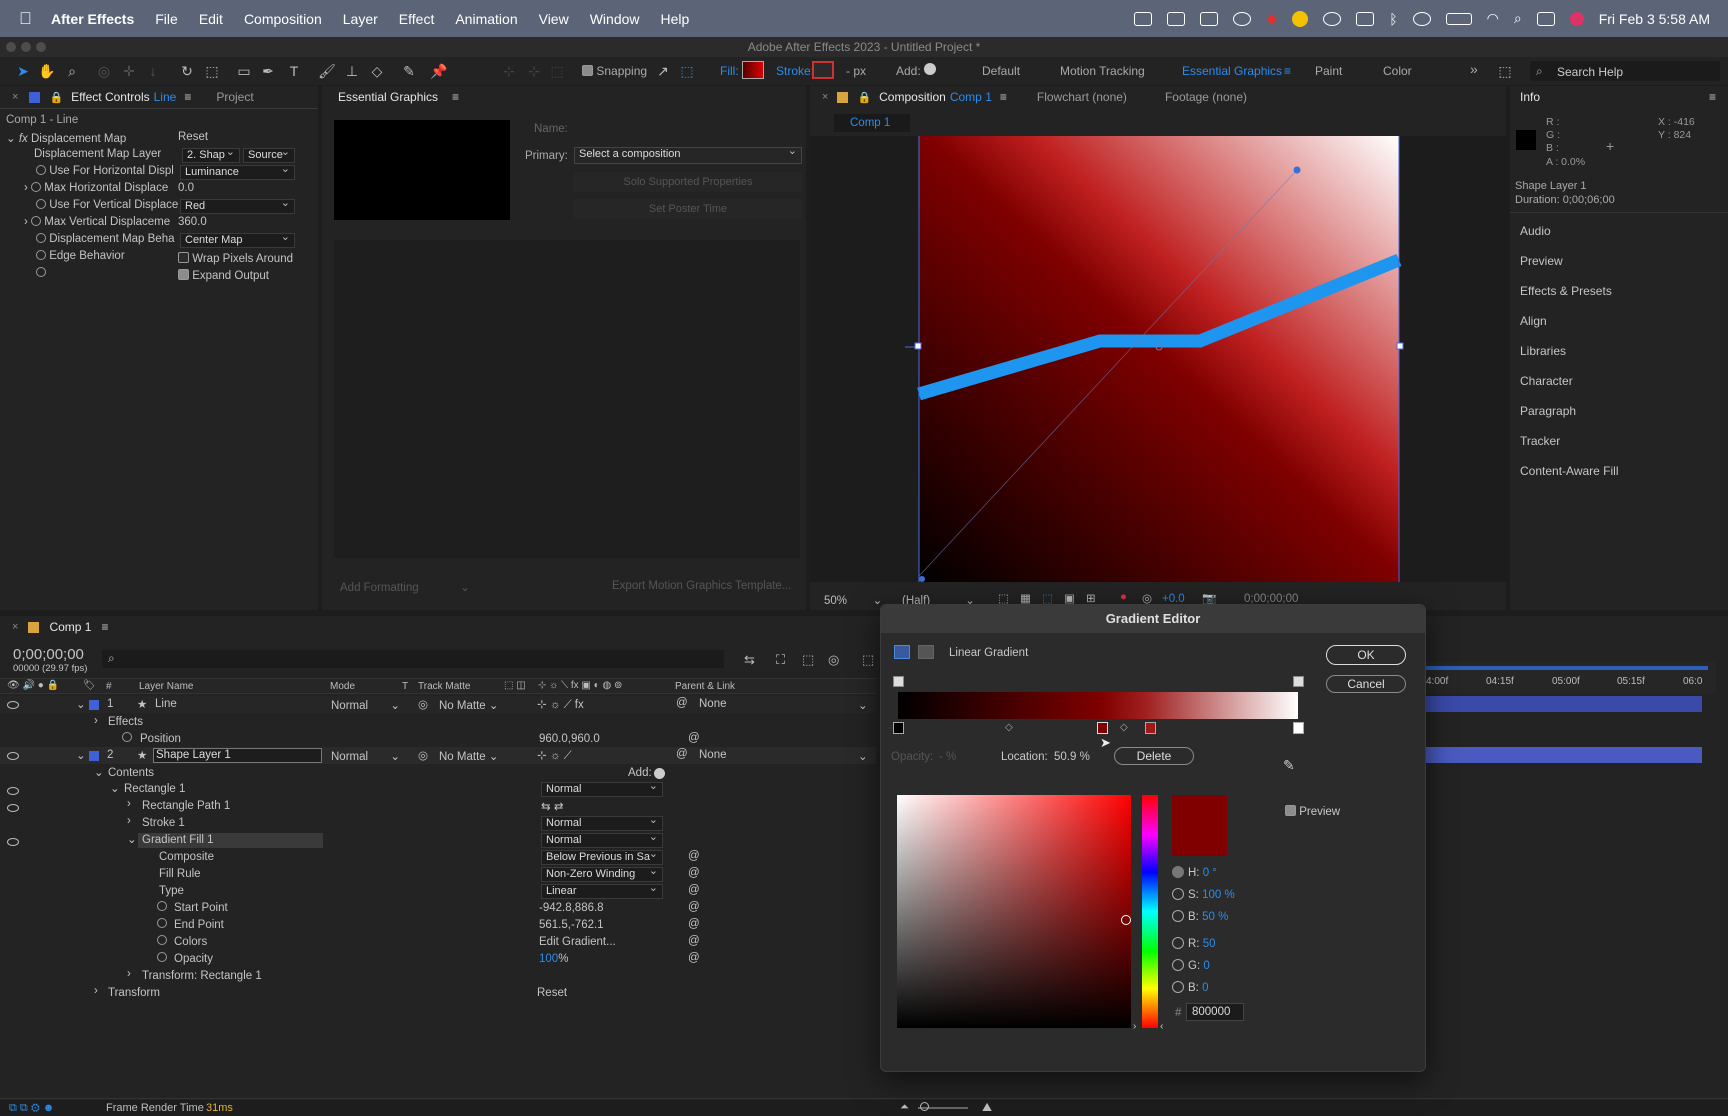  Describe the element at coordinates (1206, 97) in the screenshot. I see `tab-footage: Footage (none)` at that location.